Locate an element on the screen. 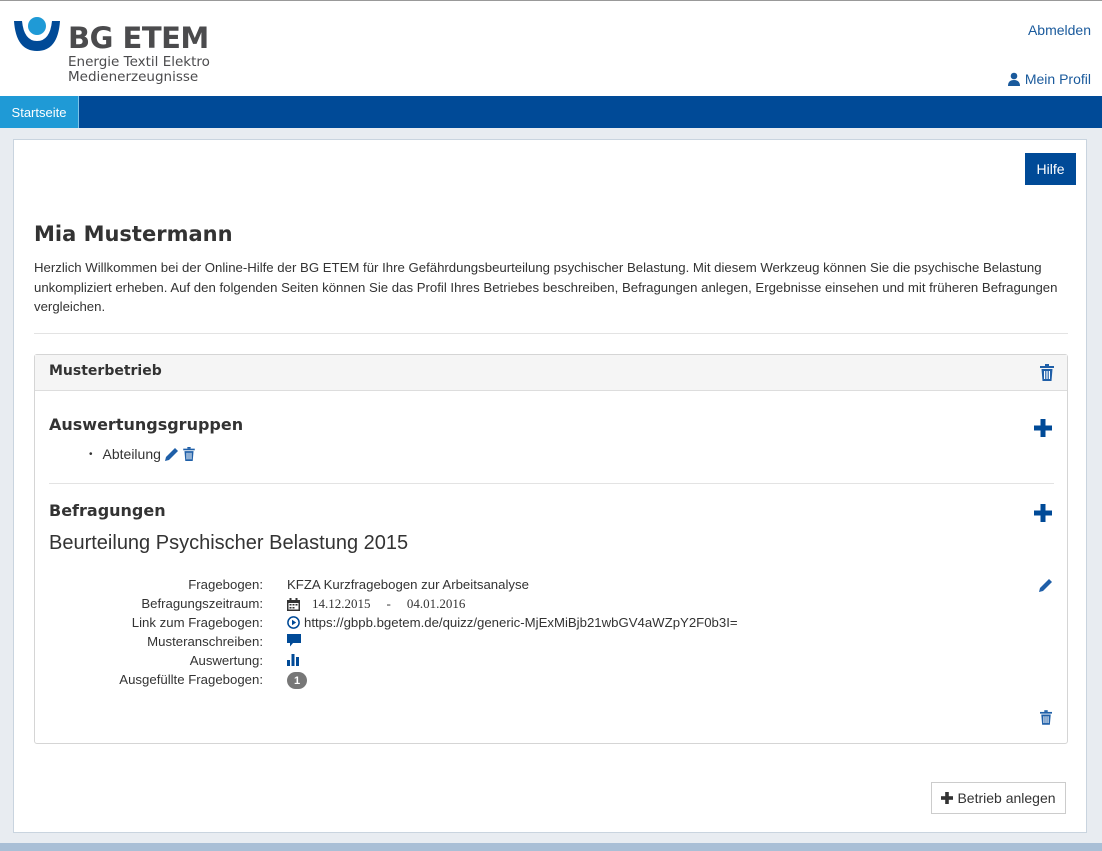 The height and width of the screenshot is (851, 1102). detail-label: Auswertung: is located at coordinates (226, 660).